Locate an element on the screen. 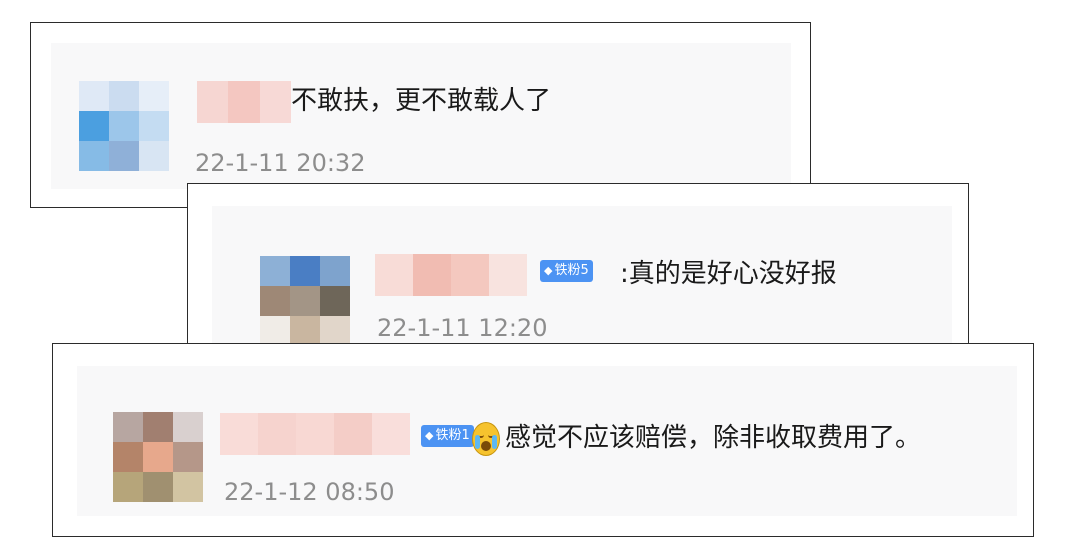  fan-level-badge: ◆ 铁粉1 is located at coordinates (447, 436).